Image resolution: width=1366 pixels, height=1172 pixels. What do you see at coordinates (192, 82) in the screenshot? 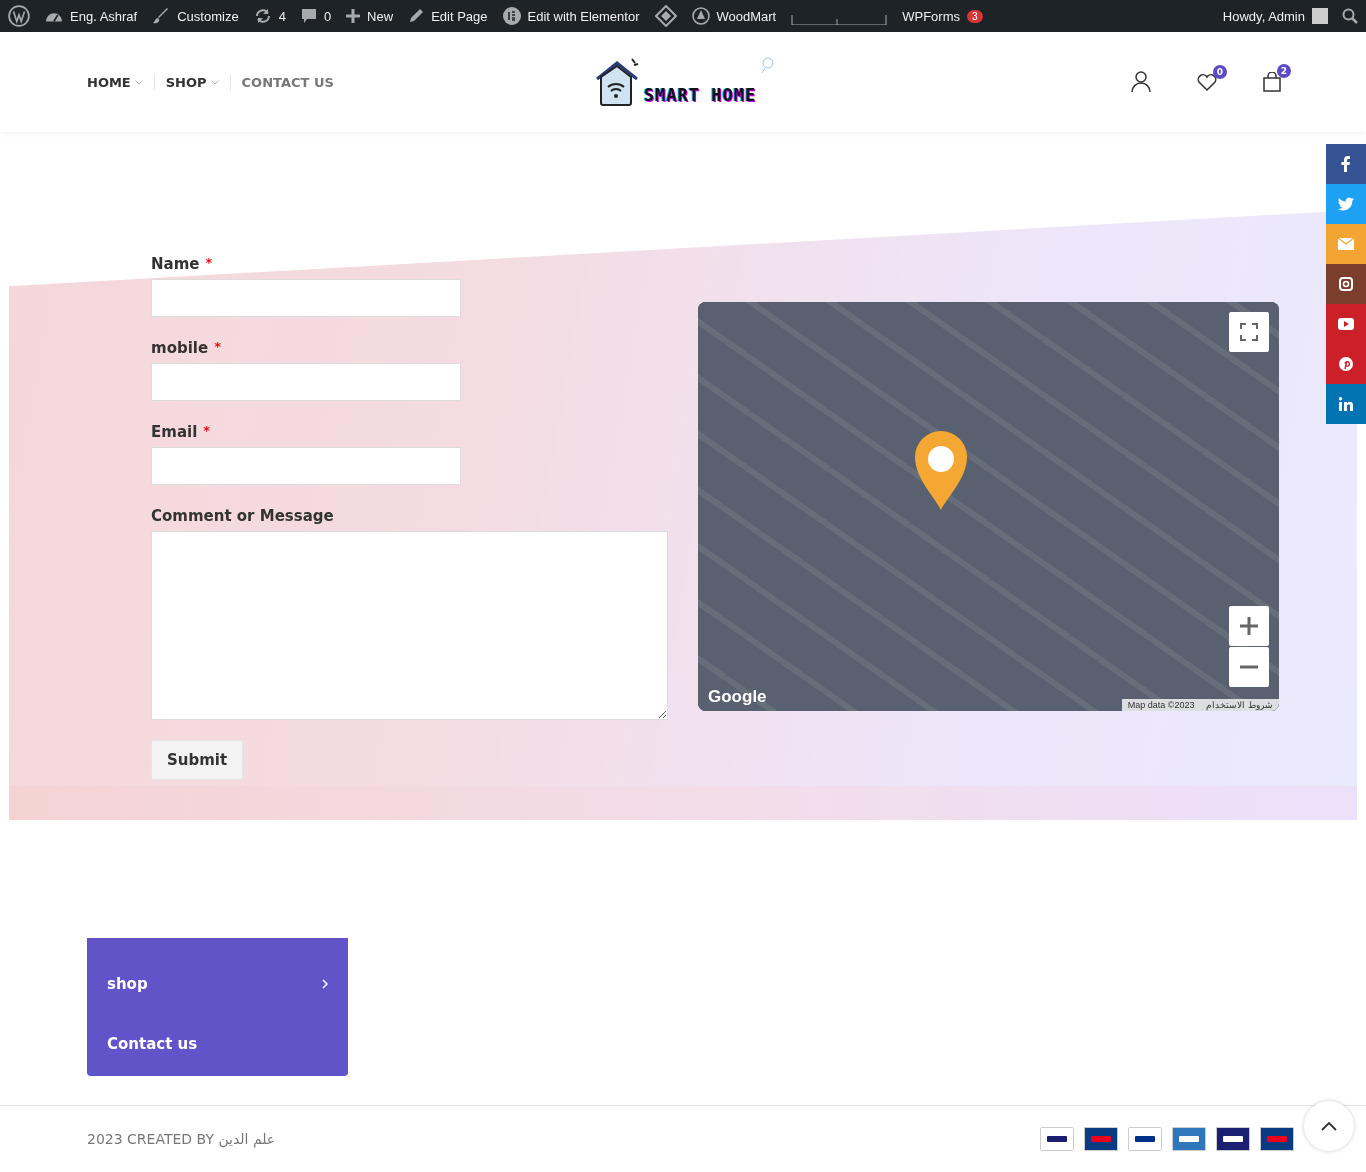
I see `nav-link: SHOP` at bounding box center [192, 82].